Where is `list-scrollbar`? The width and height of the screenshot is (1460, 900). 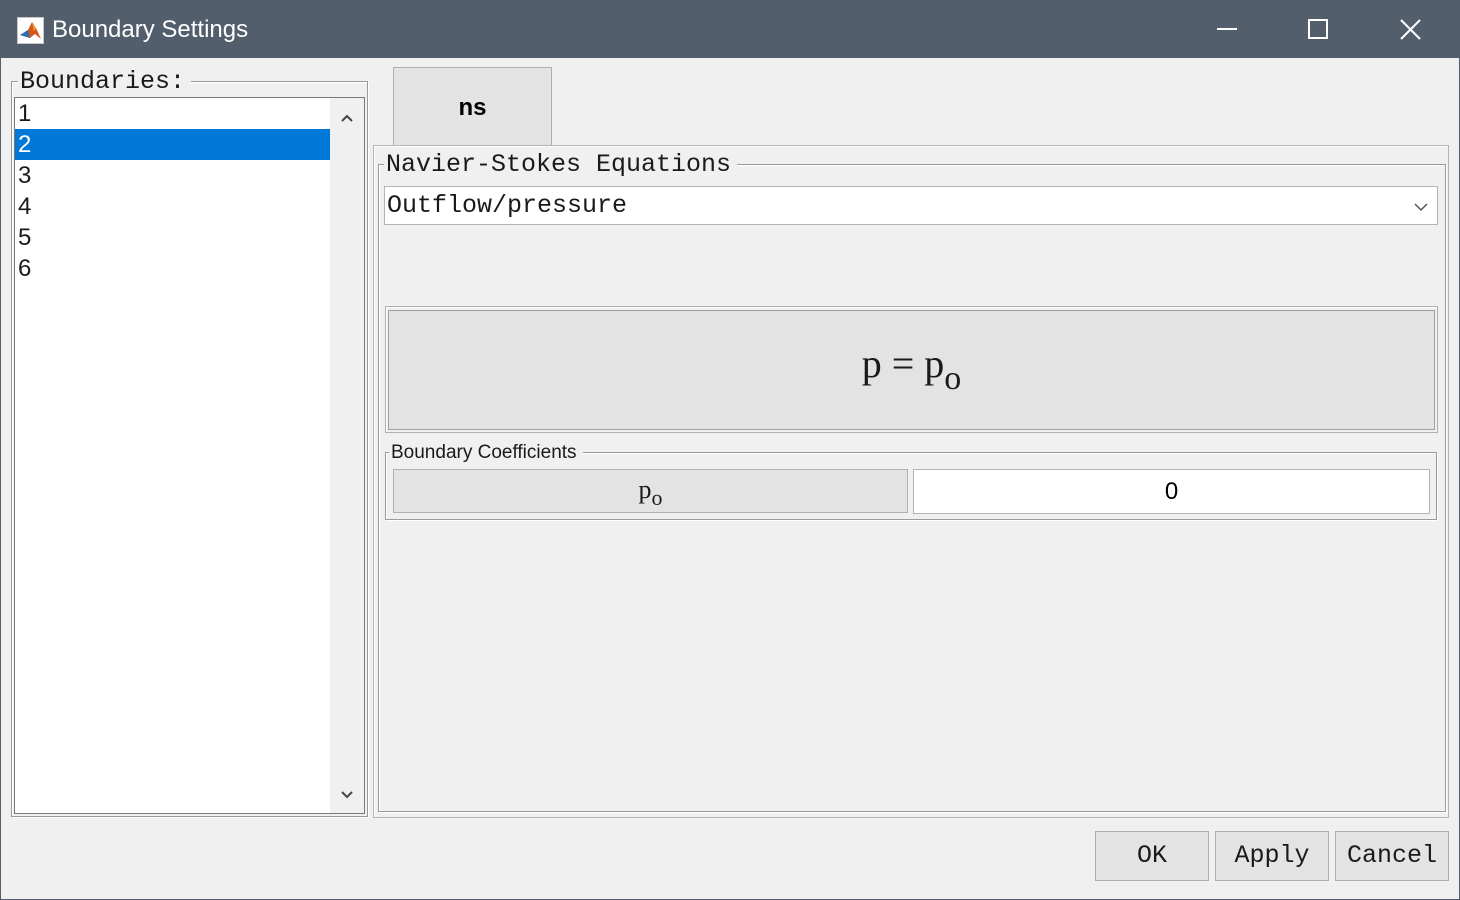
list-scrollbar is located at coordinates (347, 455).